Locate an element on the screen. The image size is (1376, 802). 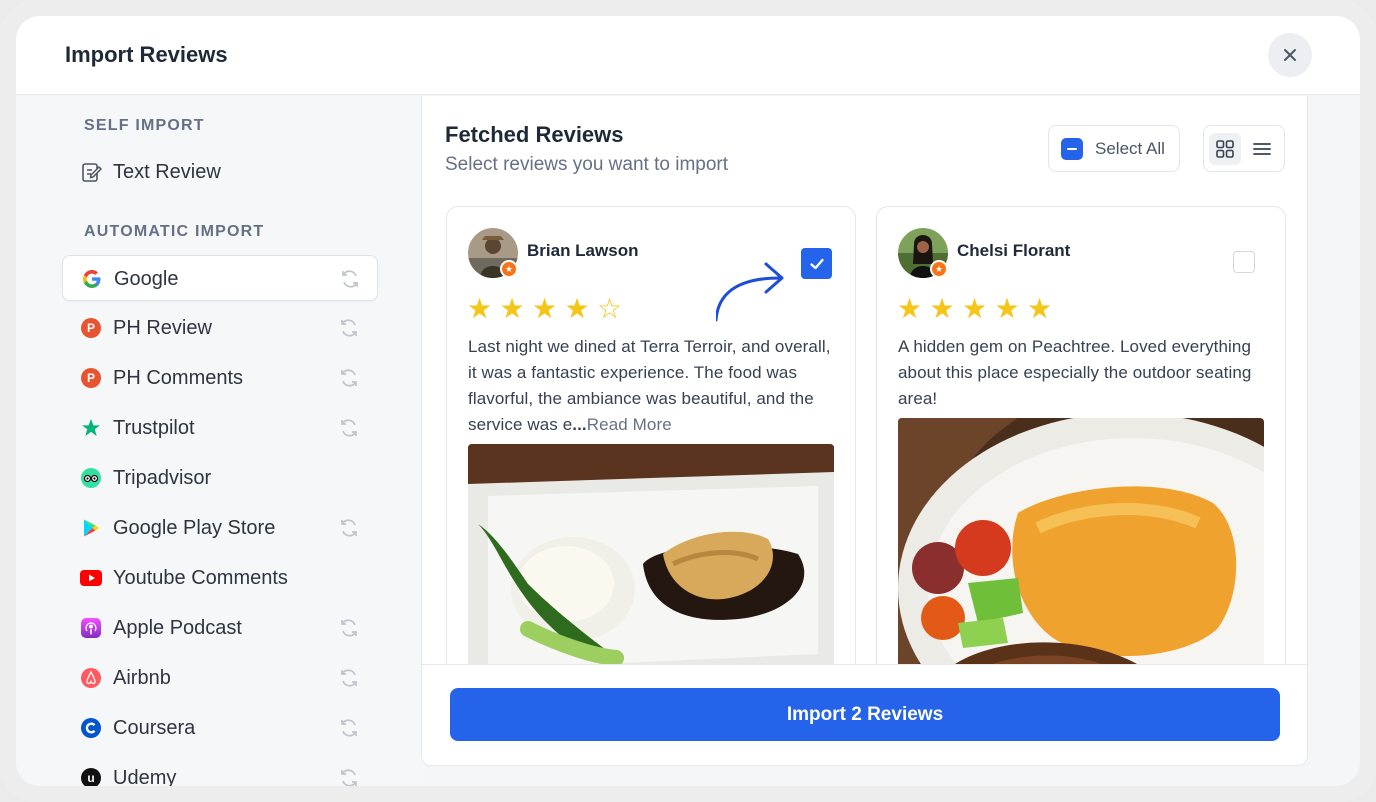
reviewer-name: Chelsi Florant is located at coordinates (1014, 250).